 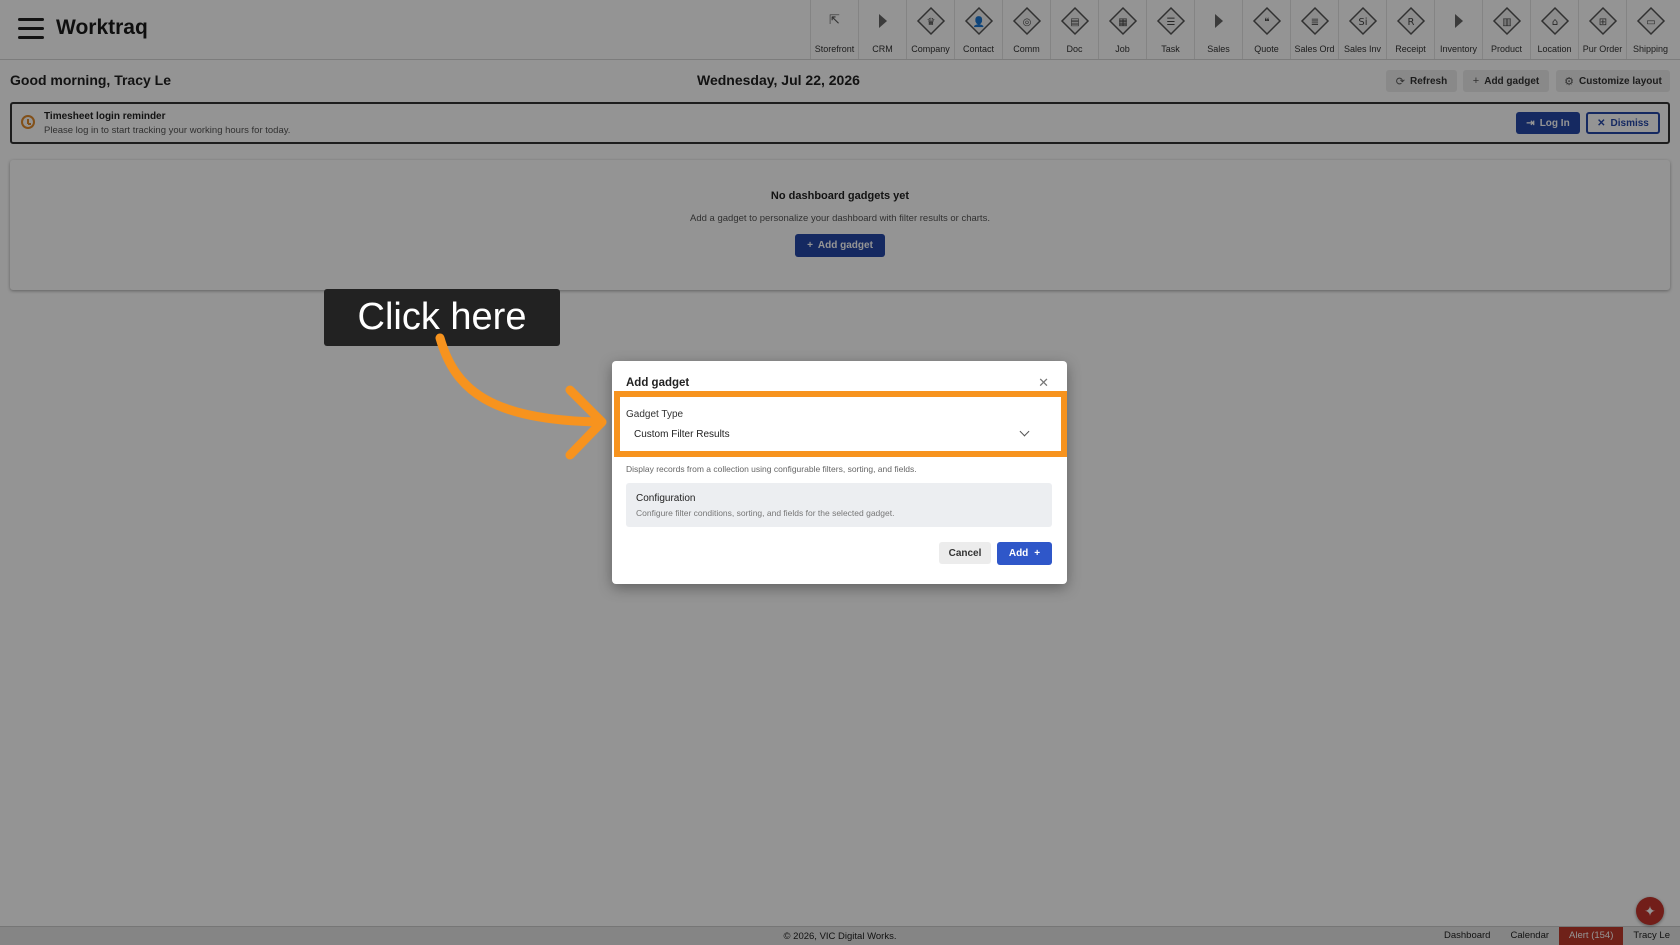 What do you see at coordinates (840, 424) in the screenshot?
I see `tutorial-highlight-box` at bounding box center [840, 424].